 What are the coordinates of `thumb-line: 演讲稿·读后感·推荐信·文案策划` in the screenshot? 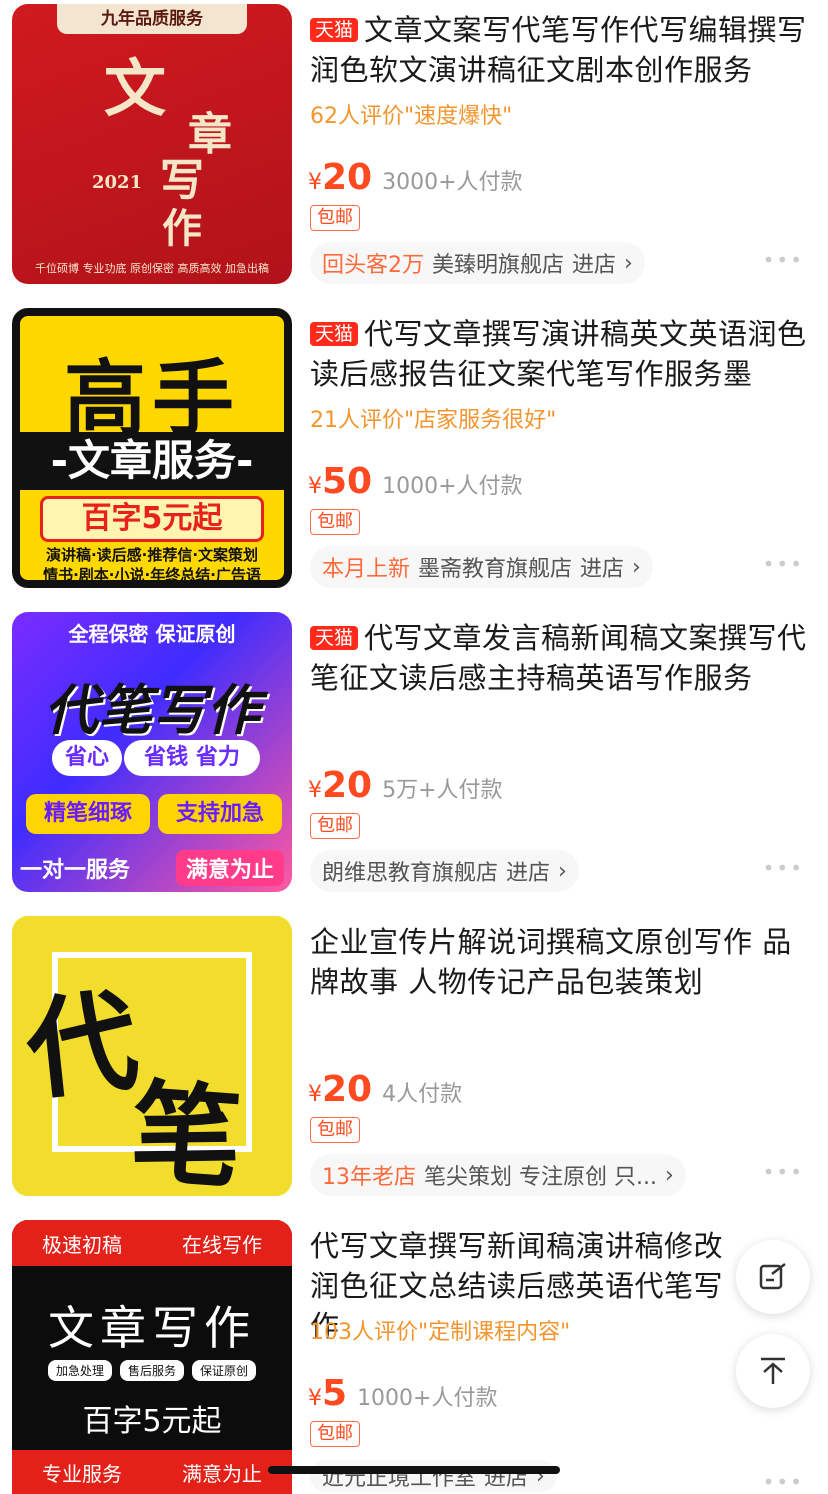 It's located at (152, 555).